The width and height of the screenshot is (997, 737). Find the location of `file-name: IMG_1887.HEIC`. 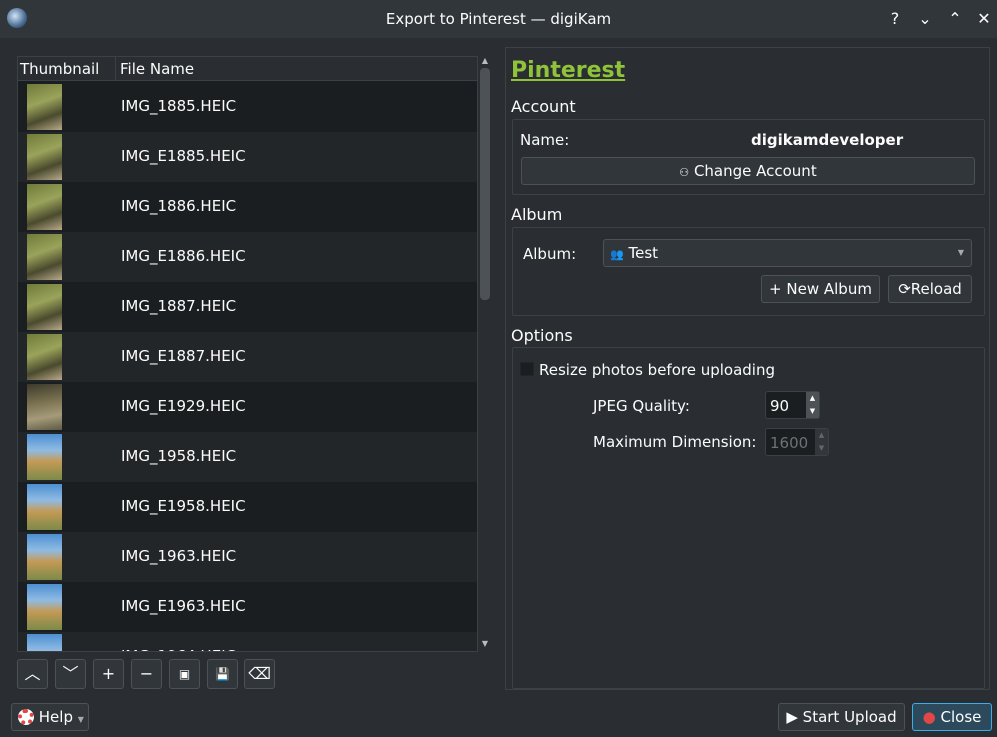

file-name: IMG_1887.HEIC is located at coordinates (179, 306).